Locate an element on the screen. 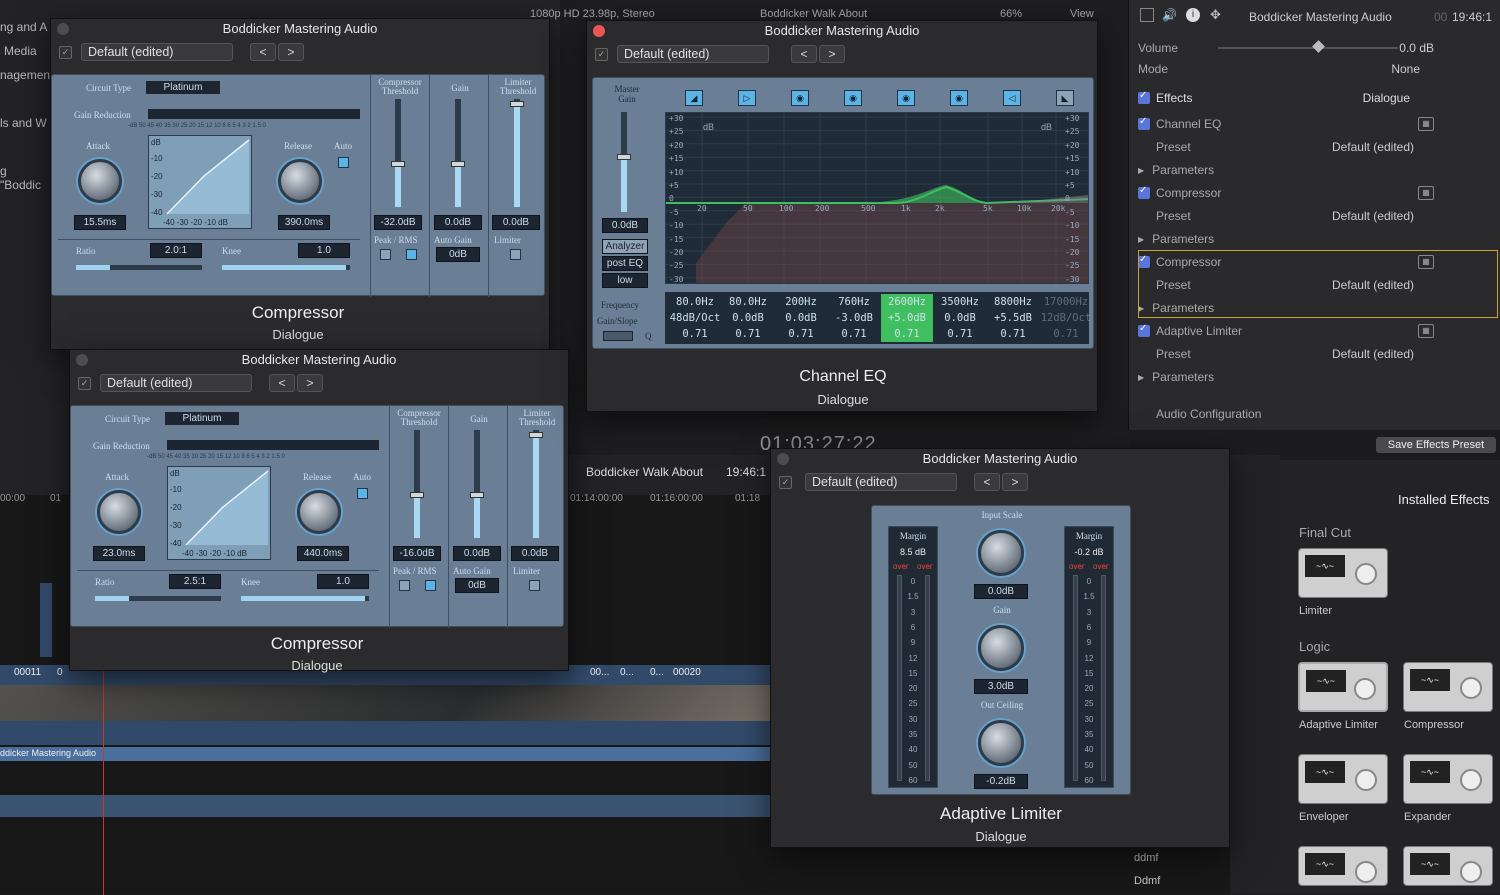  band-frequency: 17000Hz is located at coordinates (1066, 302).